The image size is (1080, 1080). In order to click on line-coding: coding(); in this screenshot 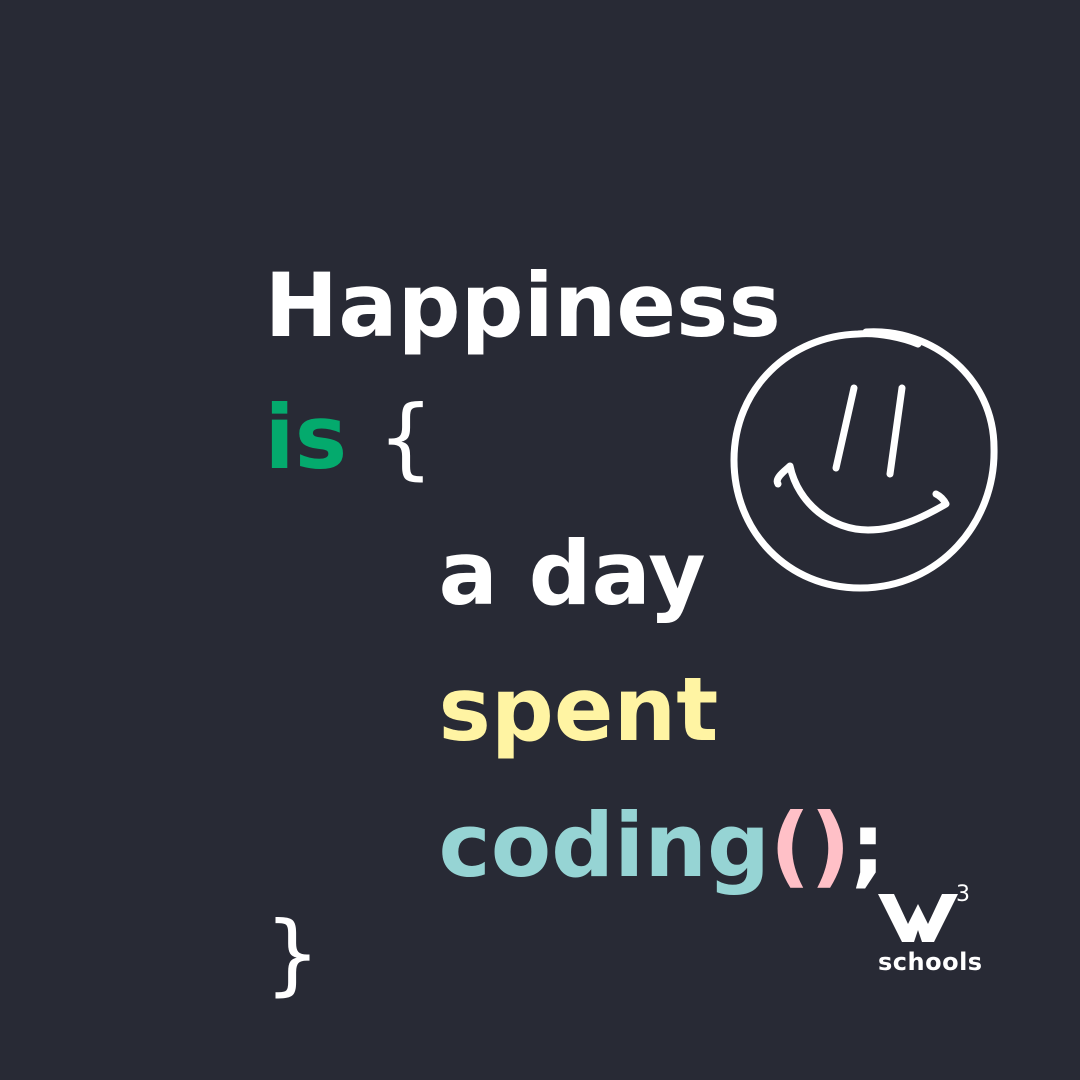, I will do `click(601, 846)`.